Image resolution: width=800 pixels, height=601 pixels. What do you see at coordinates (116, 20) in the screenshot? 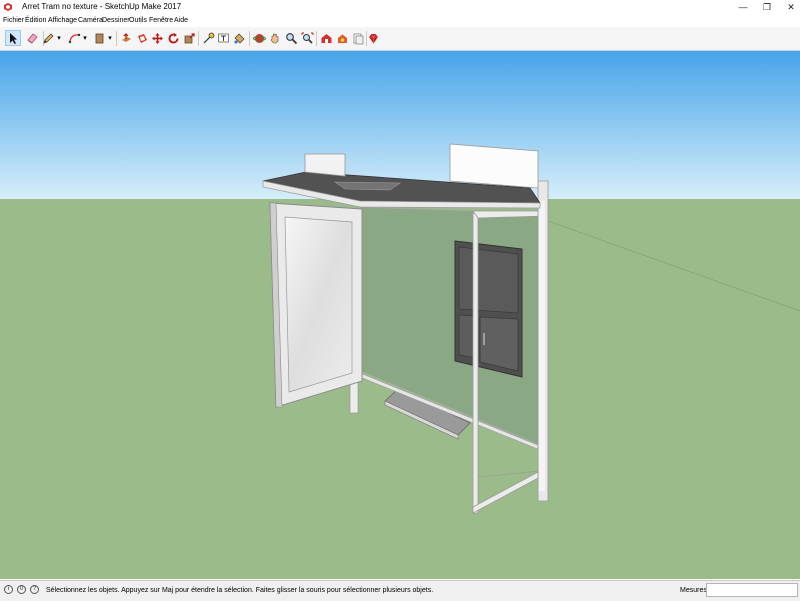
I see `menu-dessiner: Dessiner` at bounding box center [116, 20].